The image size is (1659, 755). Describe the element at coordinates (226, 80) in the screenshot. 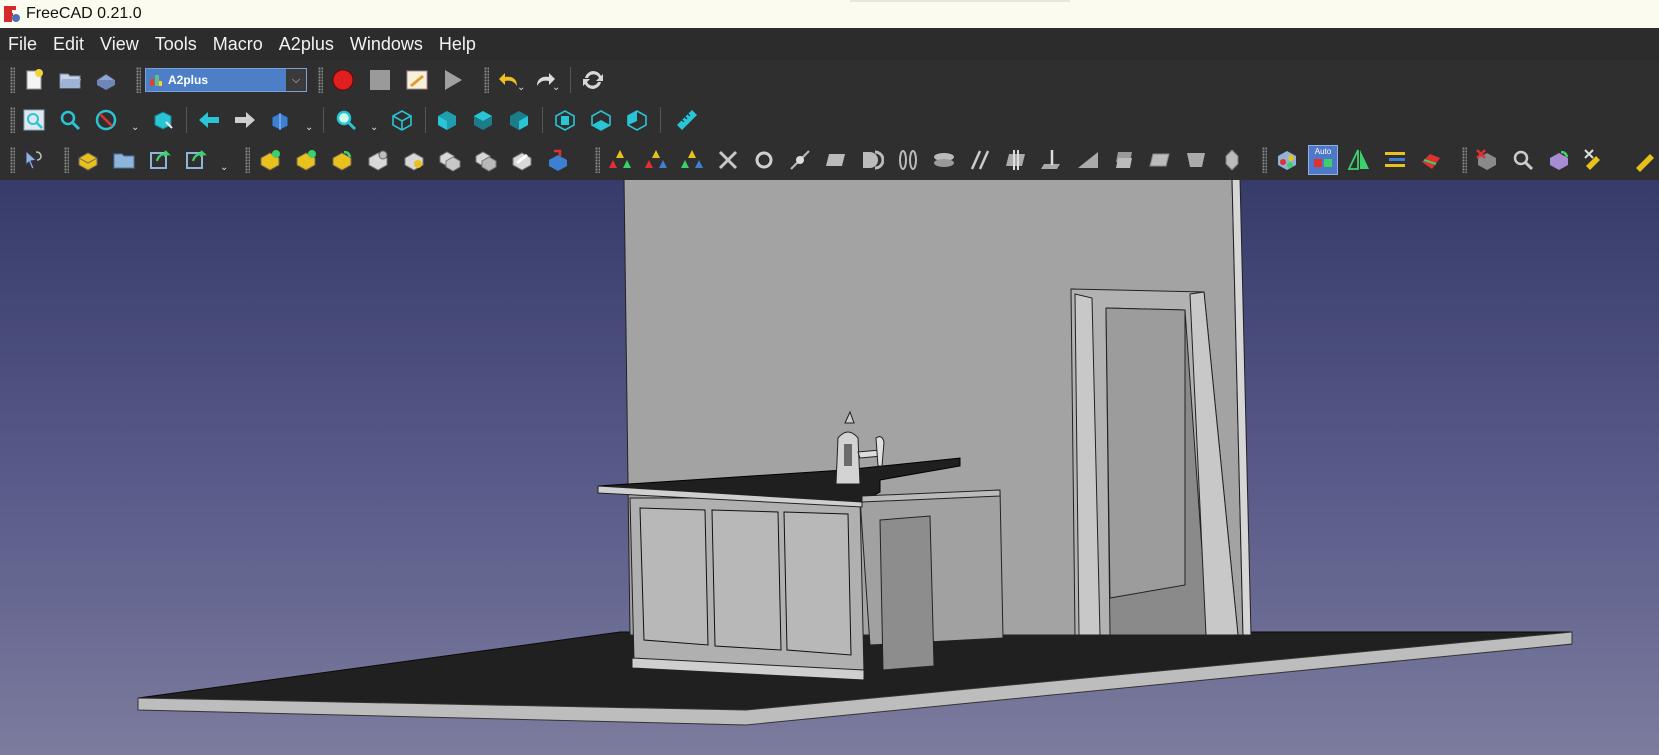

I see `workbench-selector: A2plus ⌵` at that location.